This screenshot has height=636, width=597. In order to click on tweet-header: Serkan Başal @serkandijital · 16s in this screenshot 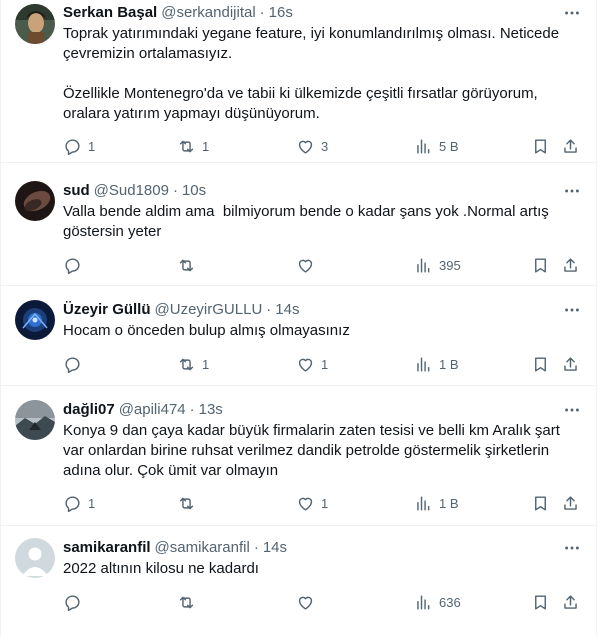, I will do `click(178, 13)`.